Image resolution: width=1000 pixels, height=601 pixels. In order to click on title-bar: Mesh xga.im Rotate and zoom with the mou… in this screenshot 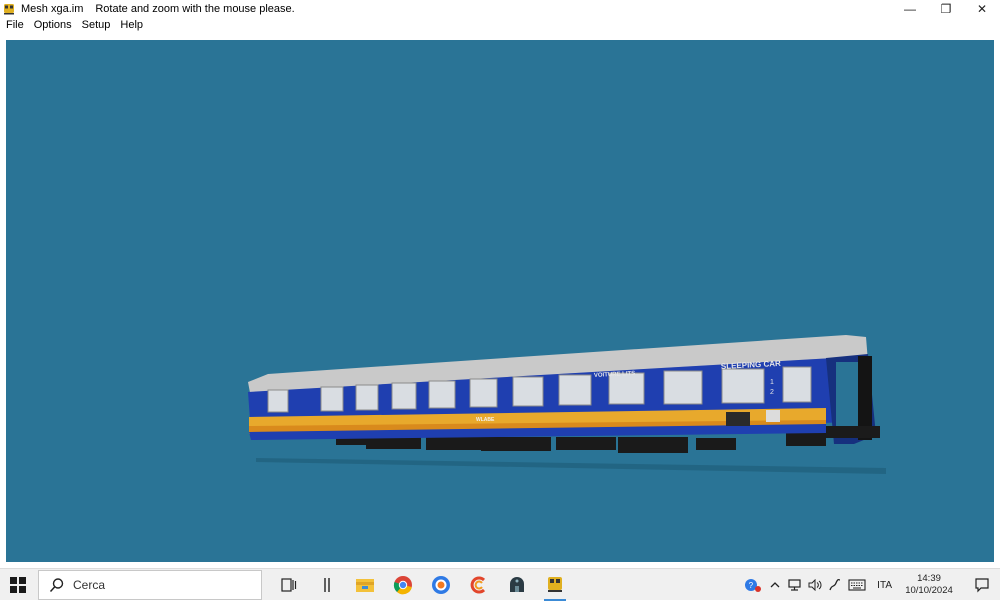, I will do `click(500, 9)`.